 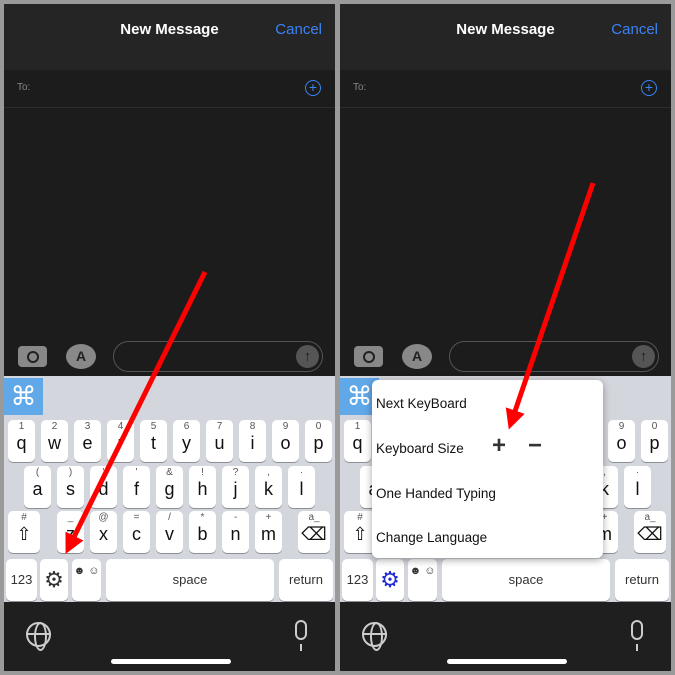 I want to click on key-g: &g, so click(x=169, y=487).